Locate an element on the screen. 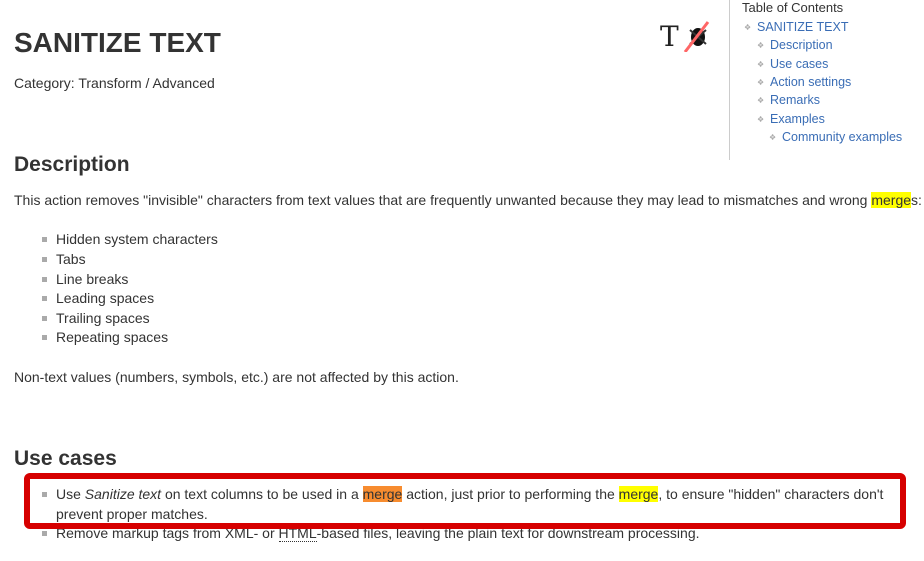 The height and width of the screenshot is (561, 924). toc-item-action-settings: Action settings is located at coordinates (804, 82).